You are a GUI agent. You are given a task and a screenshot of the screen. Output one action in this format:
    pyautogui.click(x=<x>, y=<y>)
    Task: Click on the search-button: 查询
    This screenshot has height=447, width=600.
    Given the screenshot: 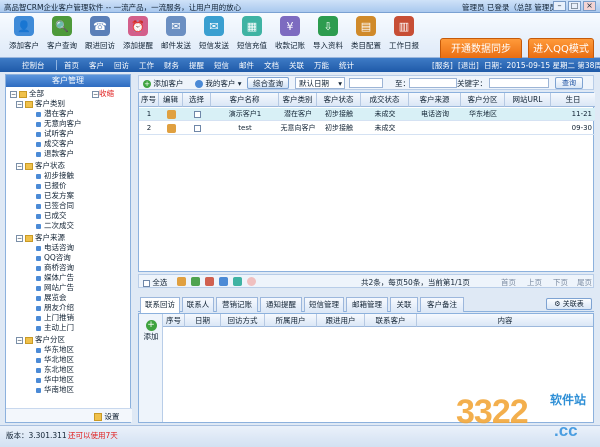 What is the action you would take?
    pyautogui.click(x=569, y=83)
    